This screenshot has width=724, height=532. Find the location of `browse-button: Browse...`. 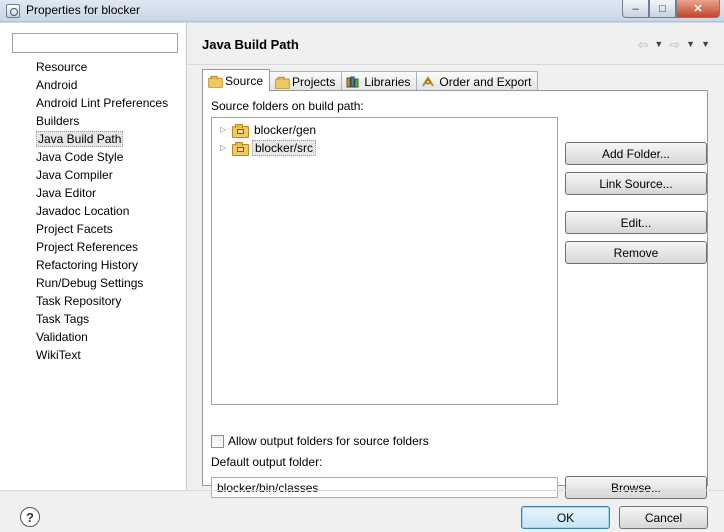

browse-button: Browse... is located at coordinates (636, 487).